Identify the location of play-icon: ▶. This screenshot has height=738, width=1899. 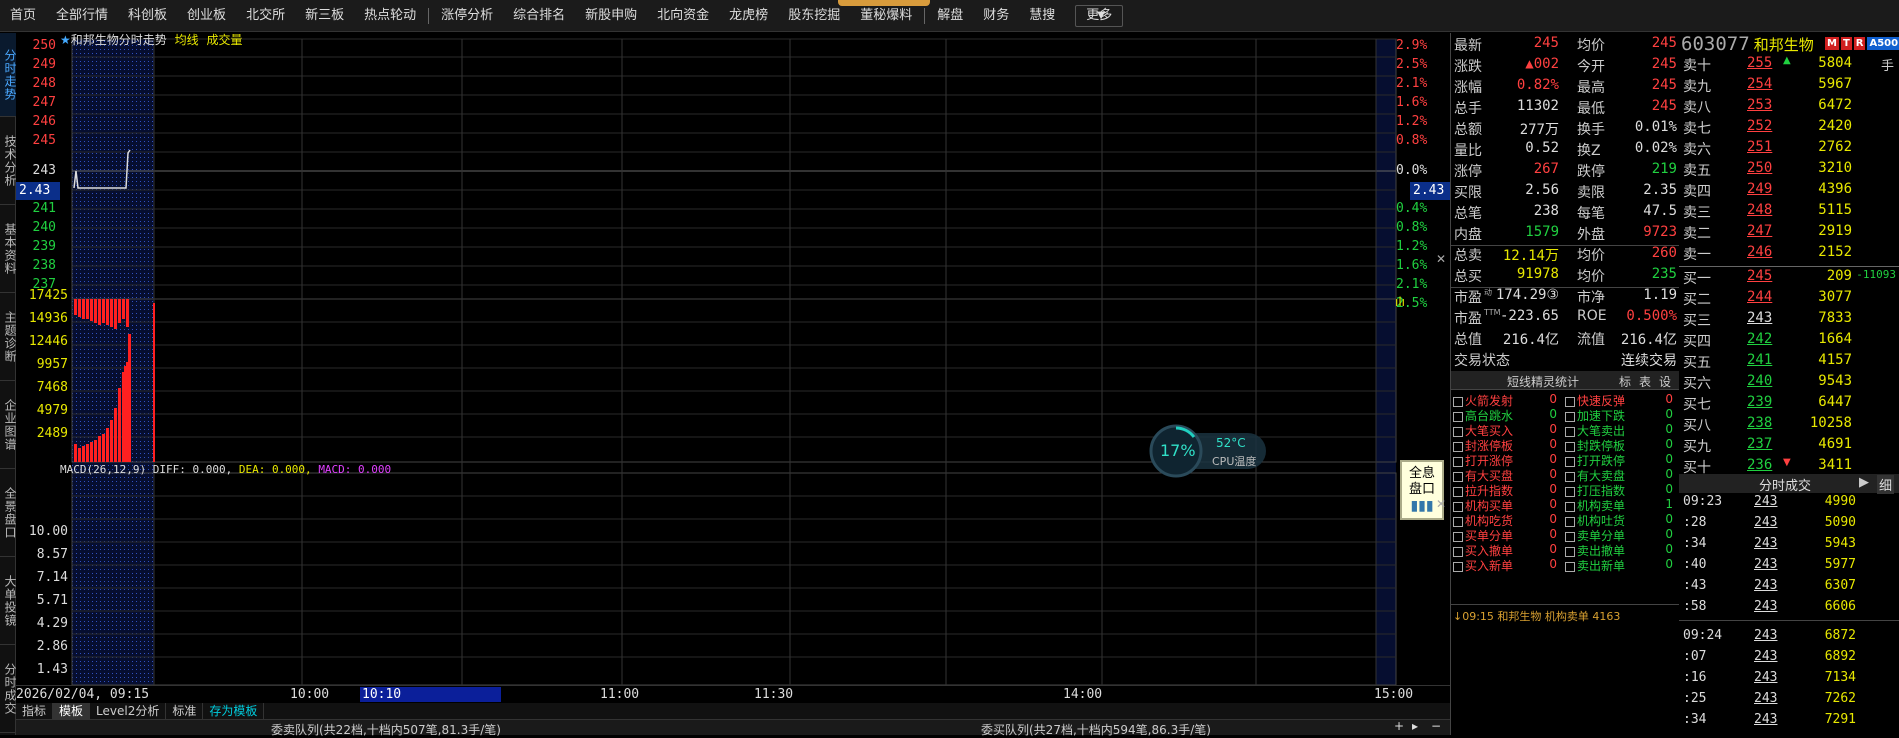
(1864, 482).